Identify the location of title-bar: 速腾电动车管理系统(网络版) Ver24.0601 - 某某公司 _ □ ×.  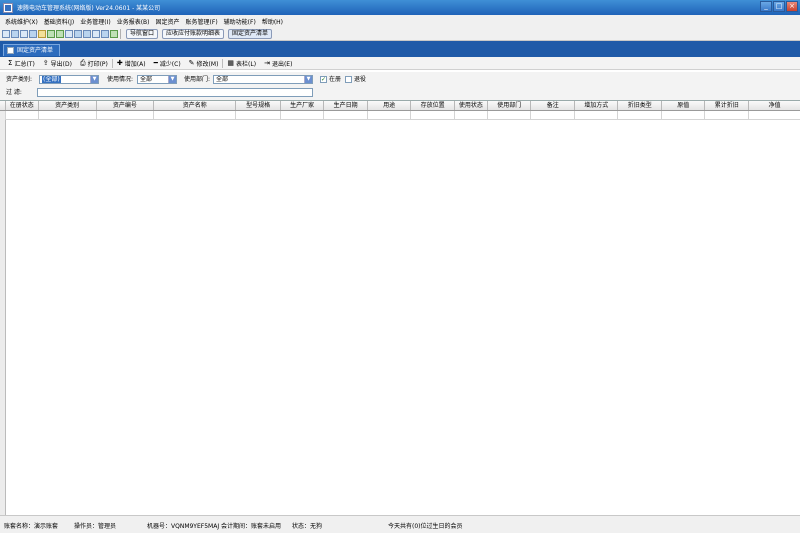
(400, 7).